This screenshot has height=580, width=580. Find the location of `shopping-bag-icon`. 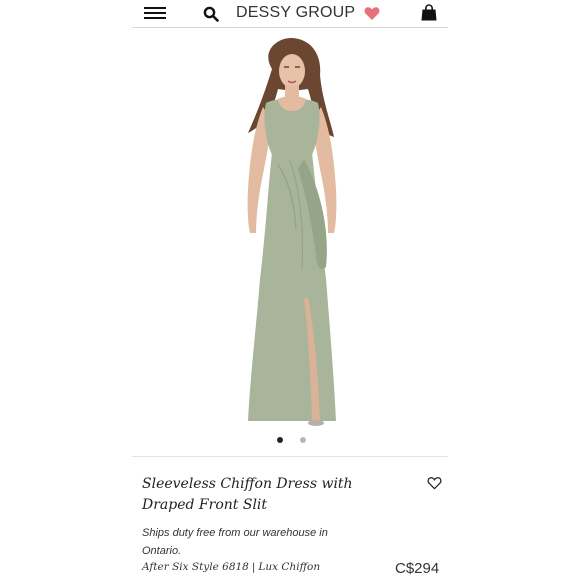

shopping-bag-icon is located at coordinates (429, 12).